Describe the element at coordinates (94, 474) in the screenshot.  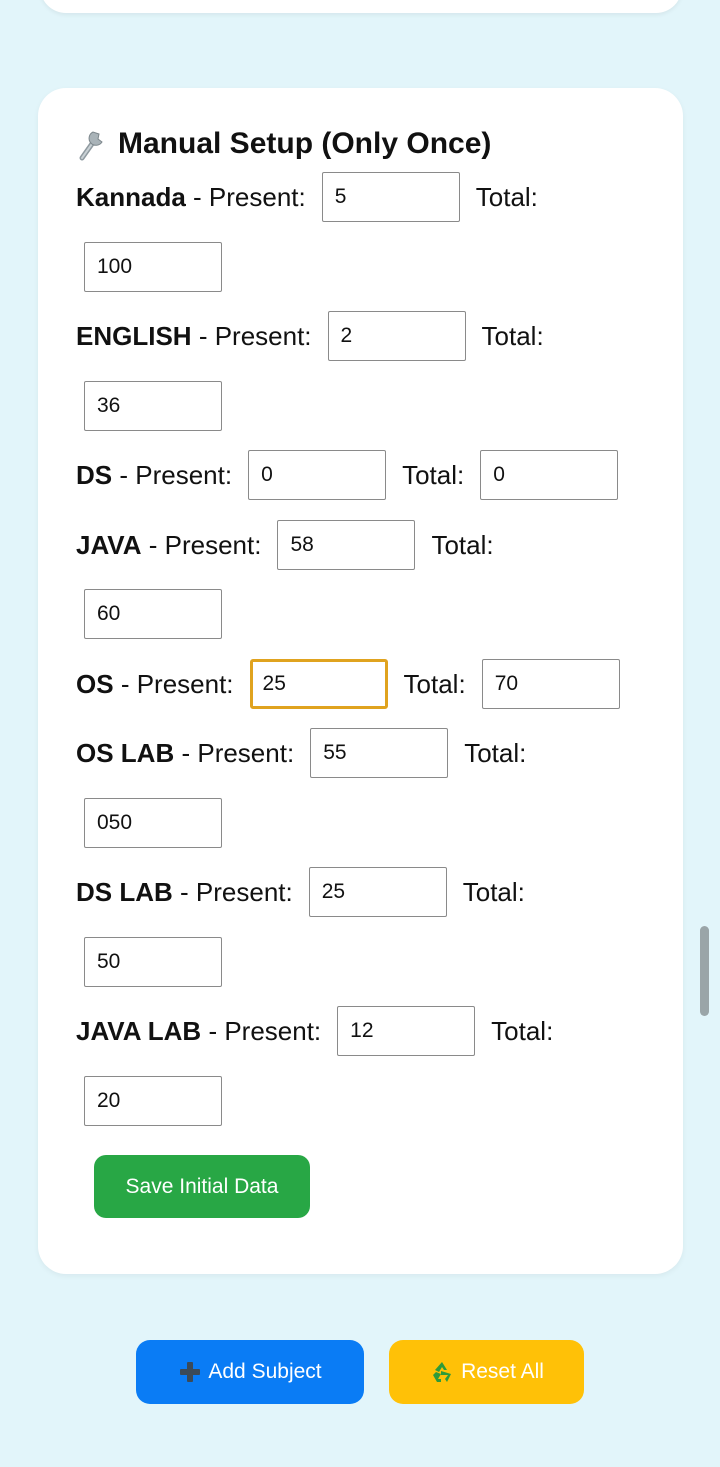
I see `subject-name: DS` at that location.